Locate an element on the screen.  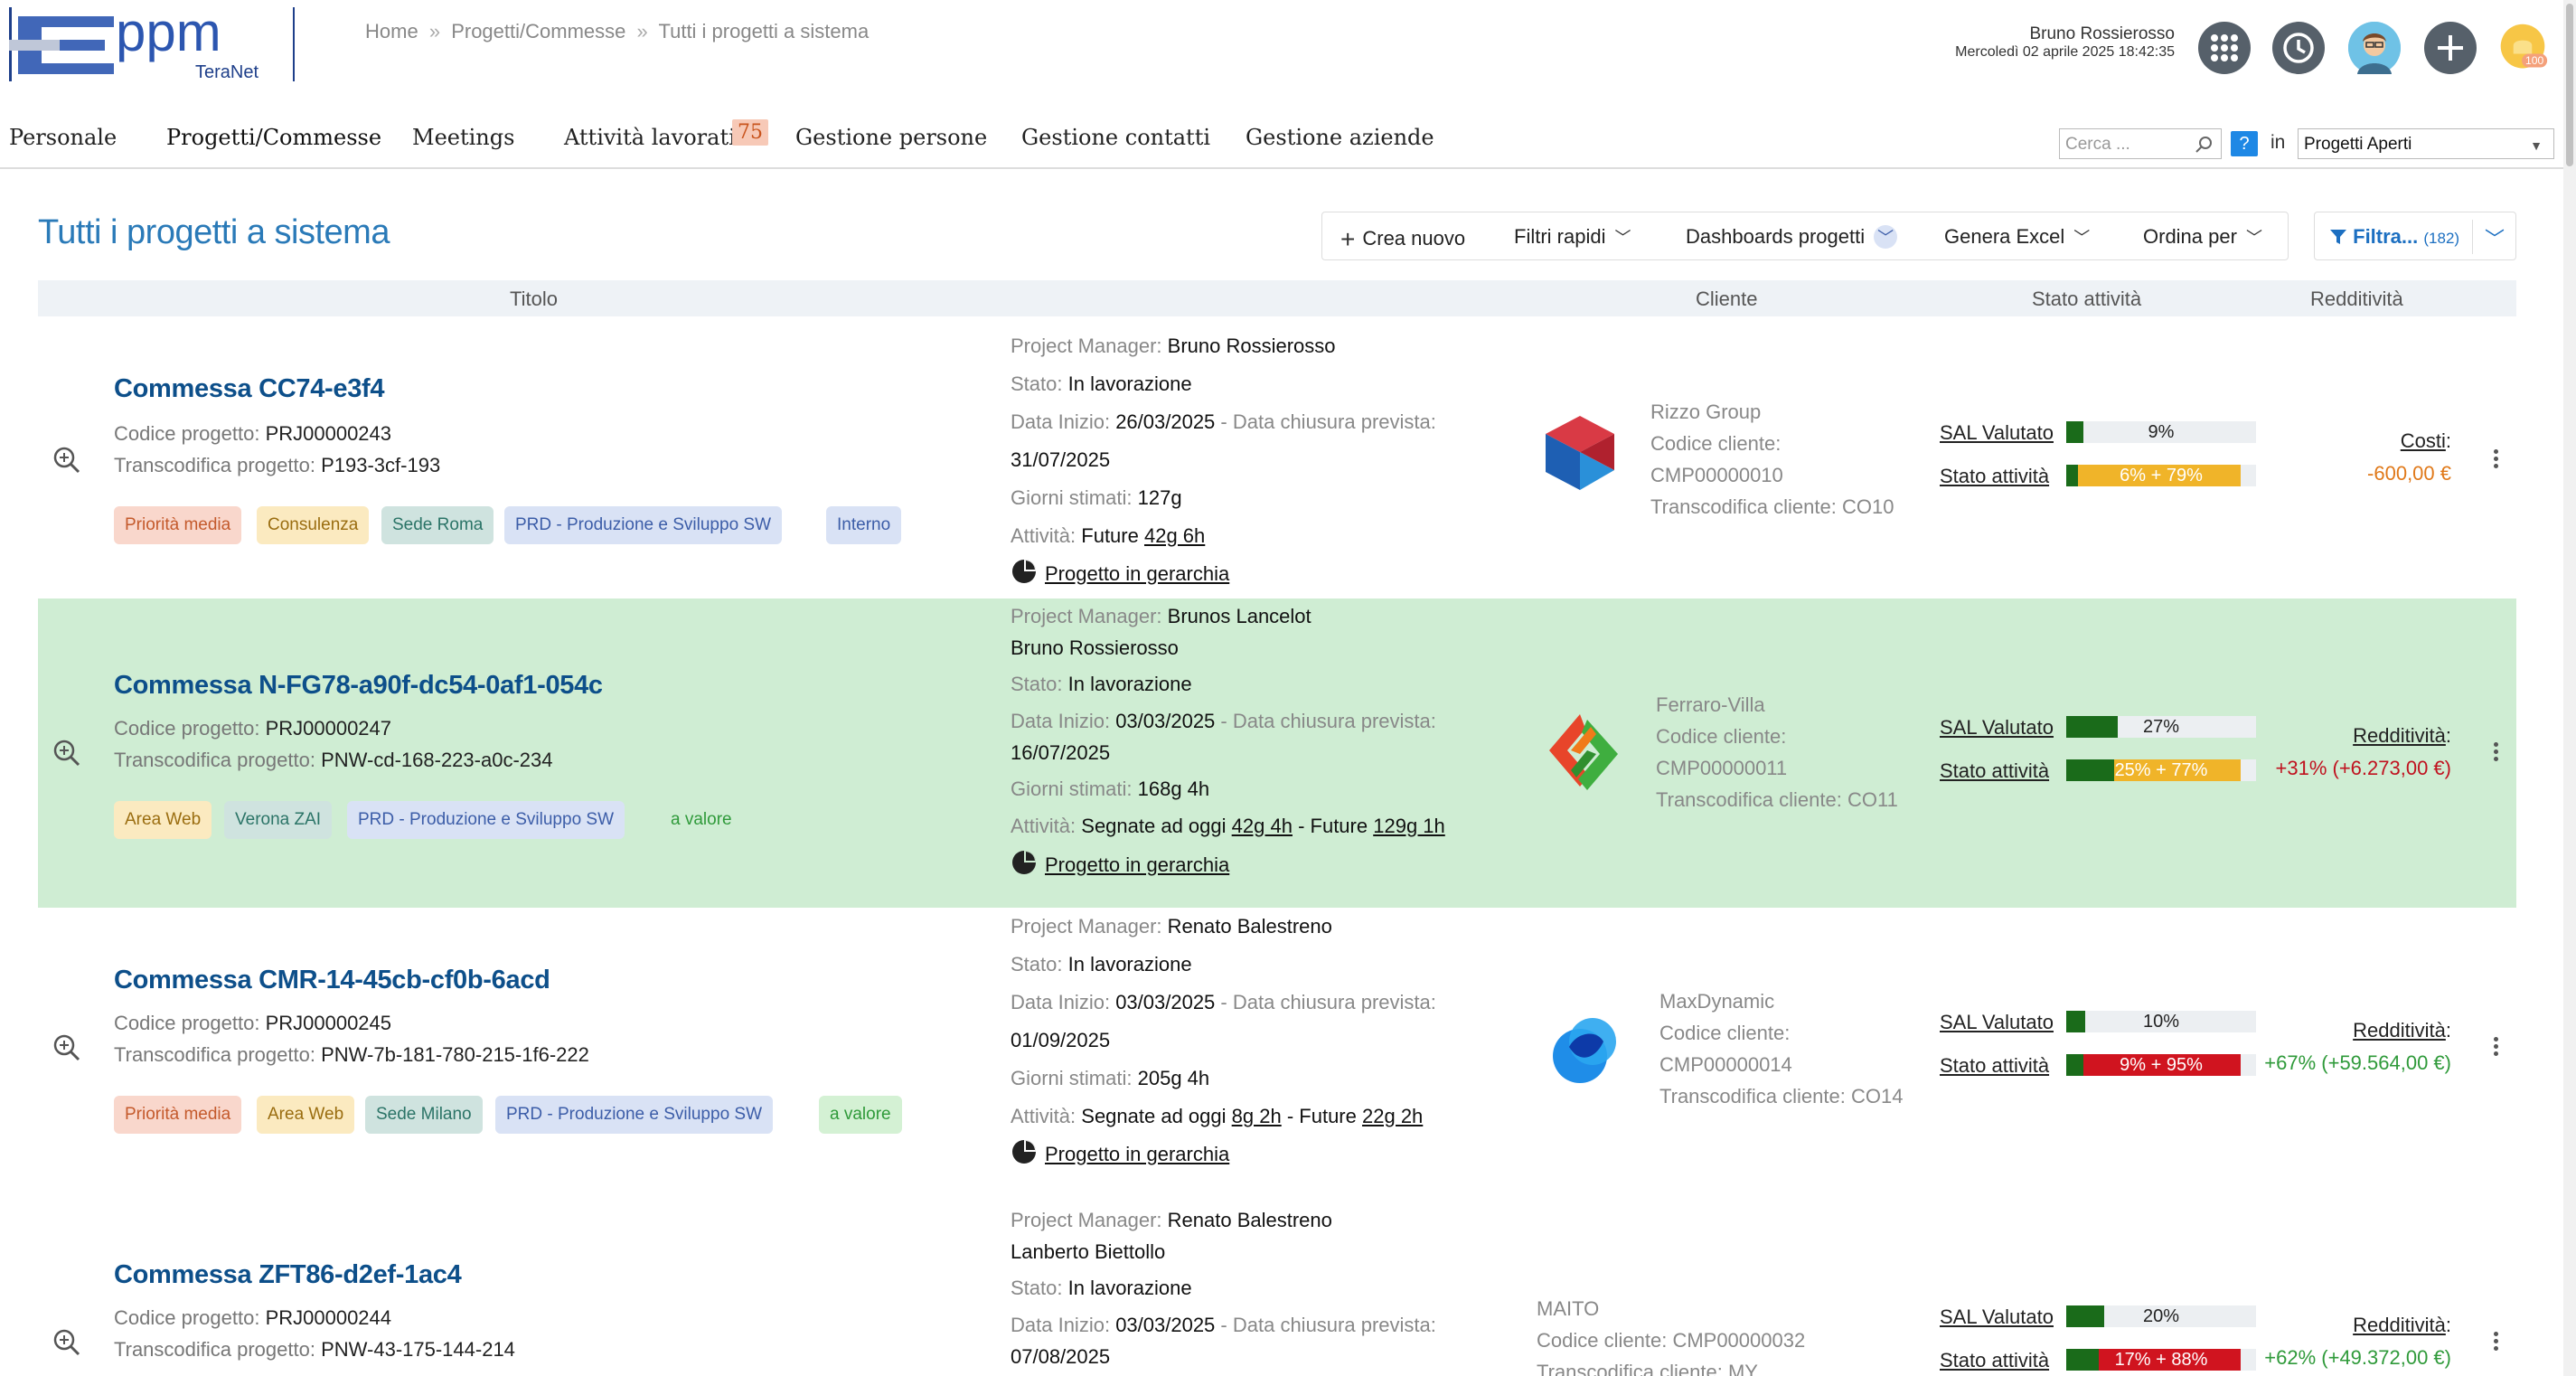
nav-attivita: Attività lavorative is located at coordinates (662, 138).